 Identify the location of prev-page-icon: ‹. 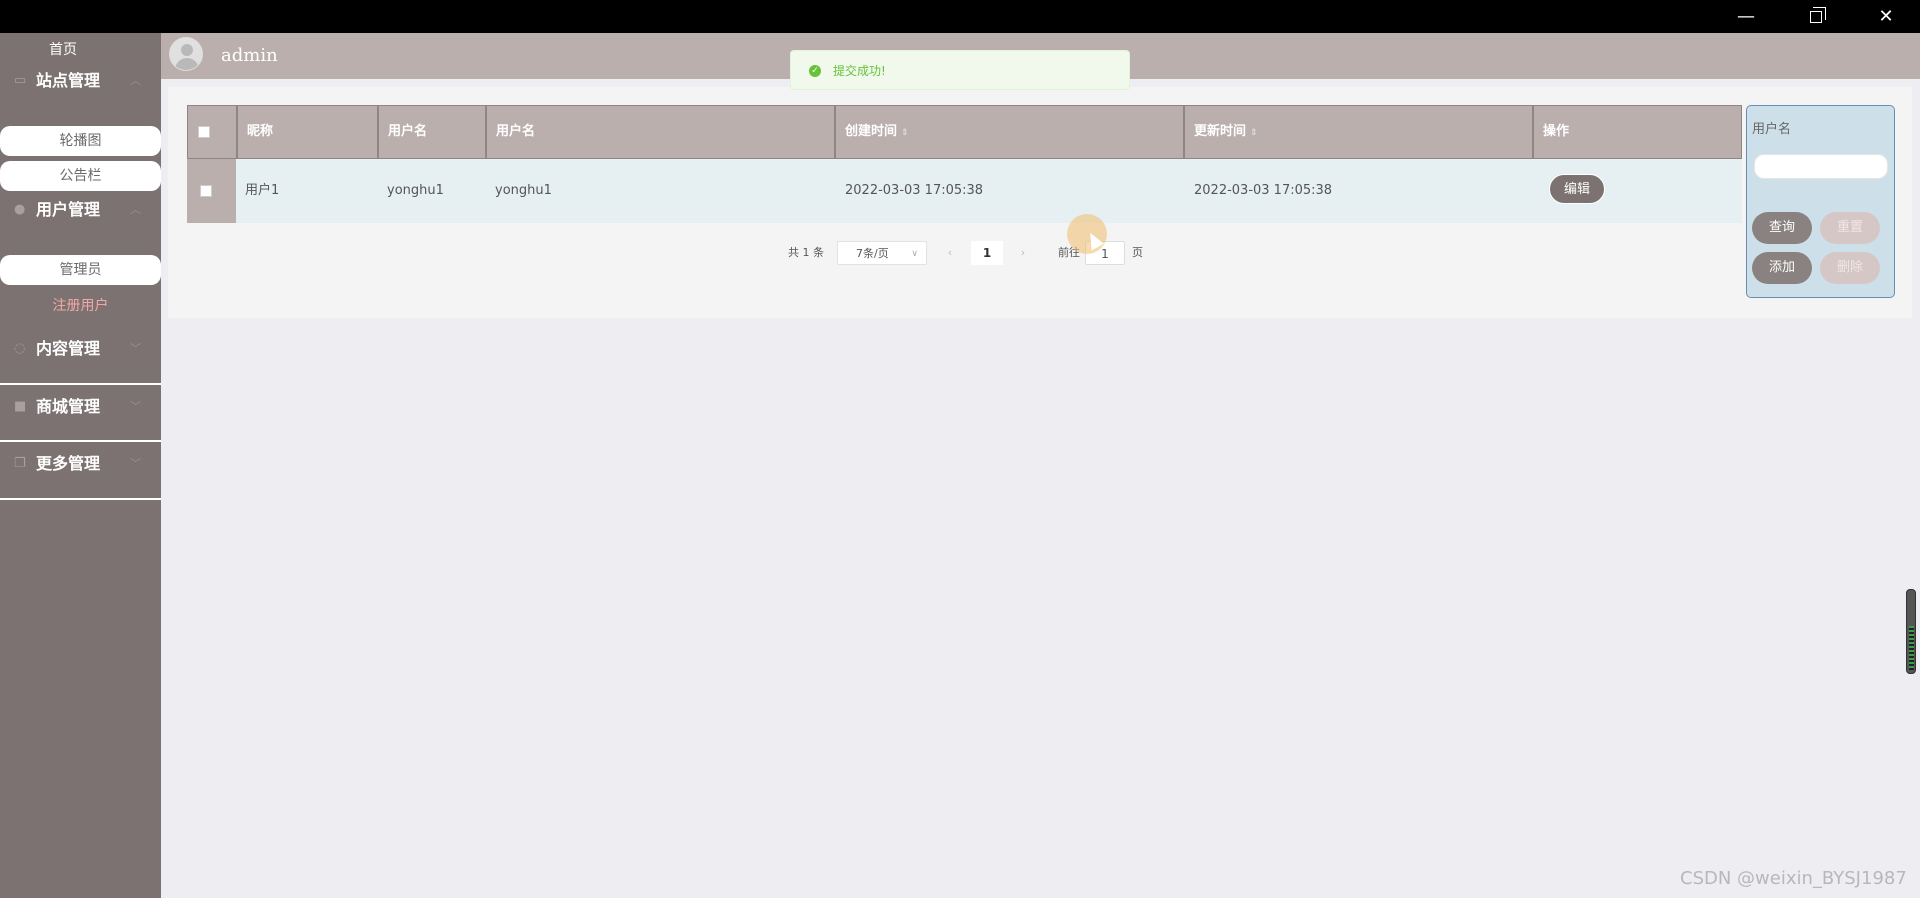
(950, 253).